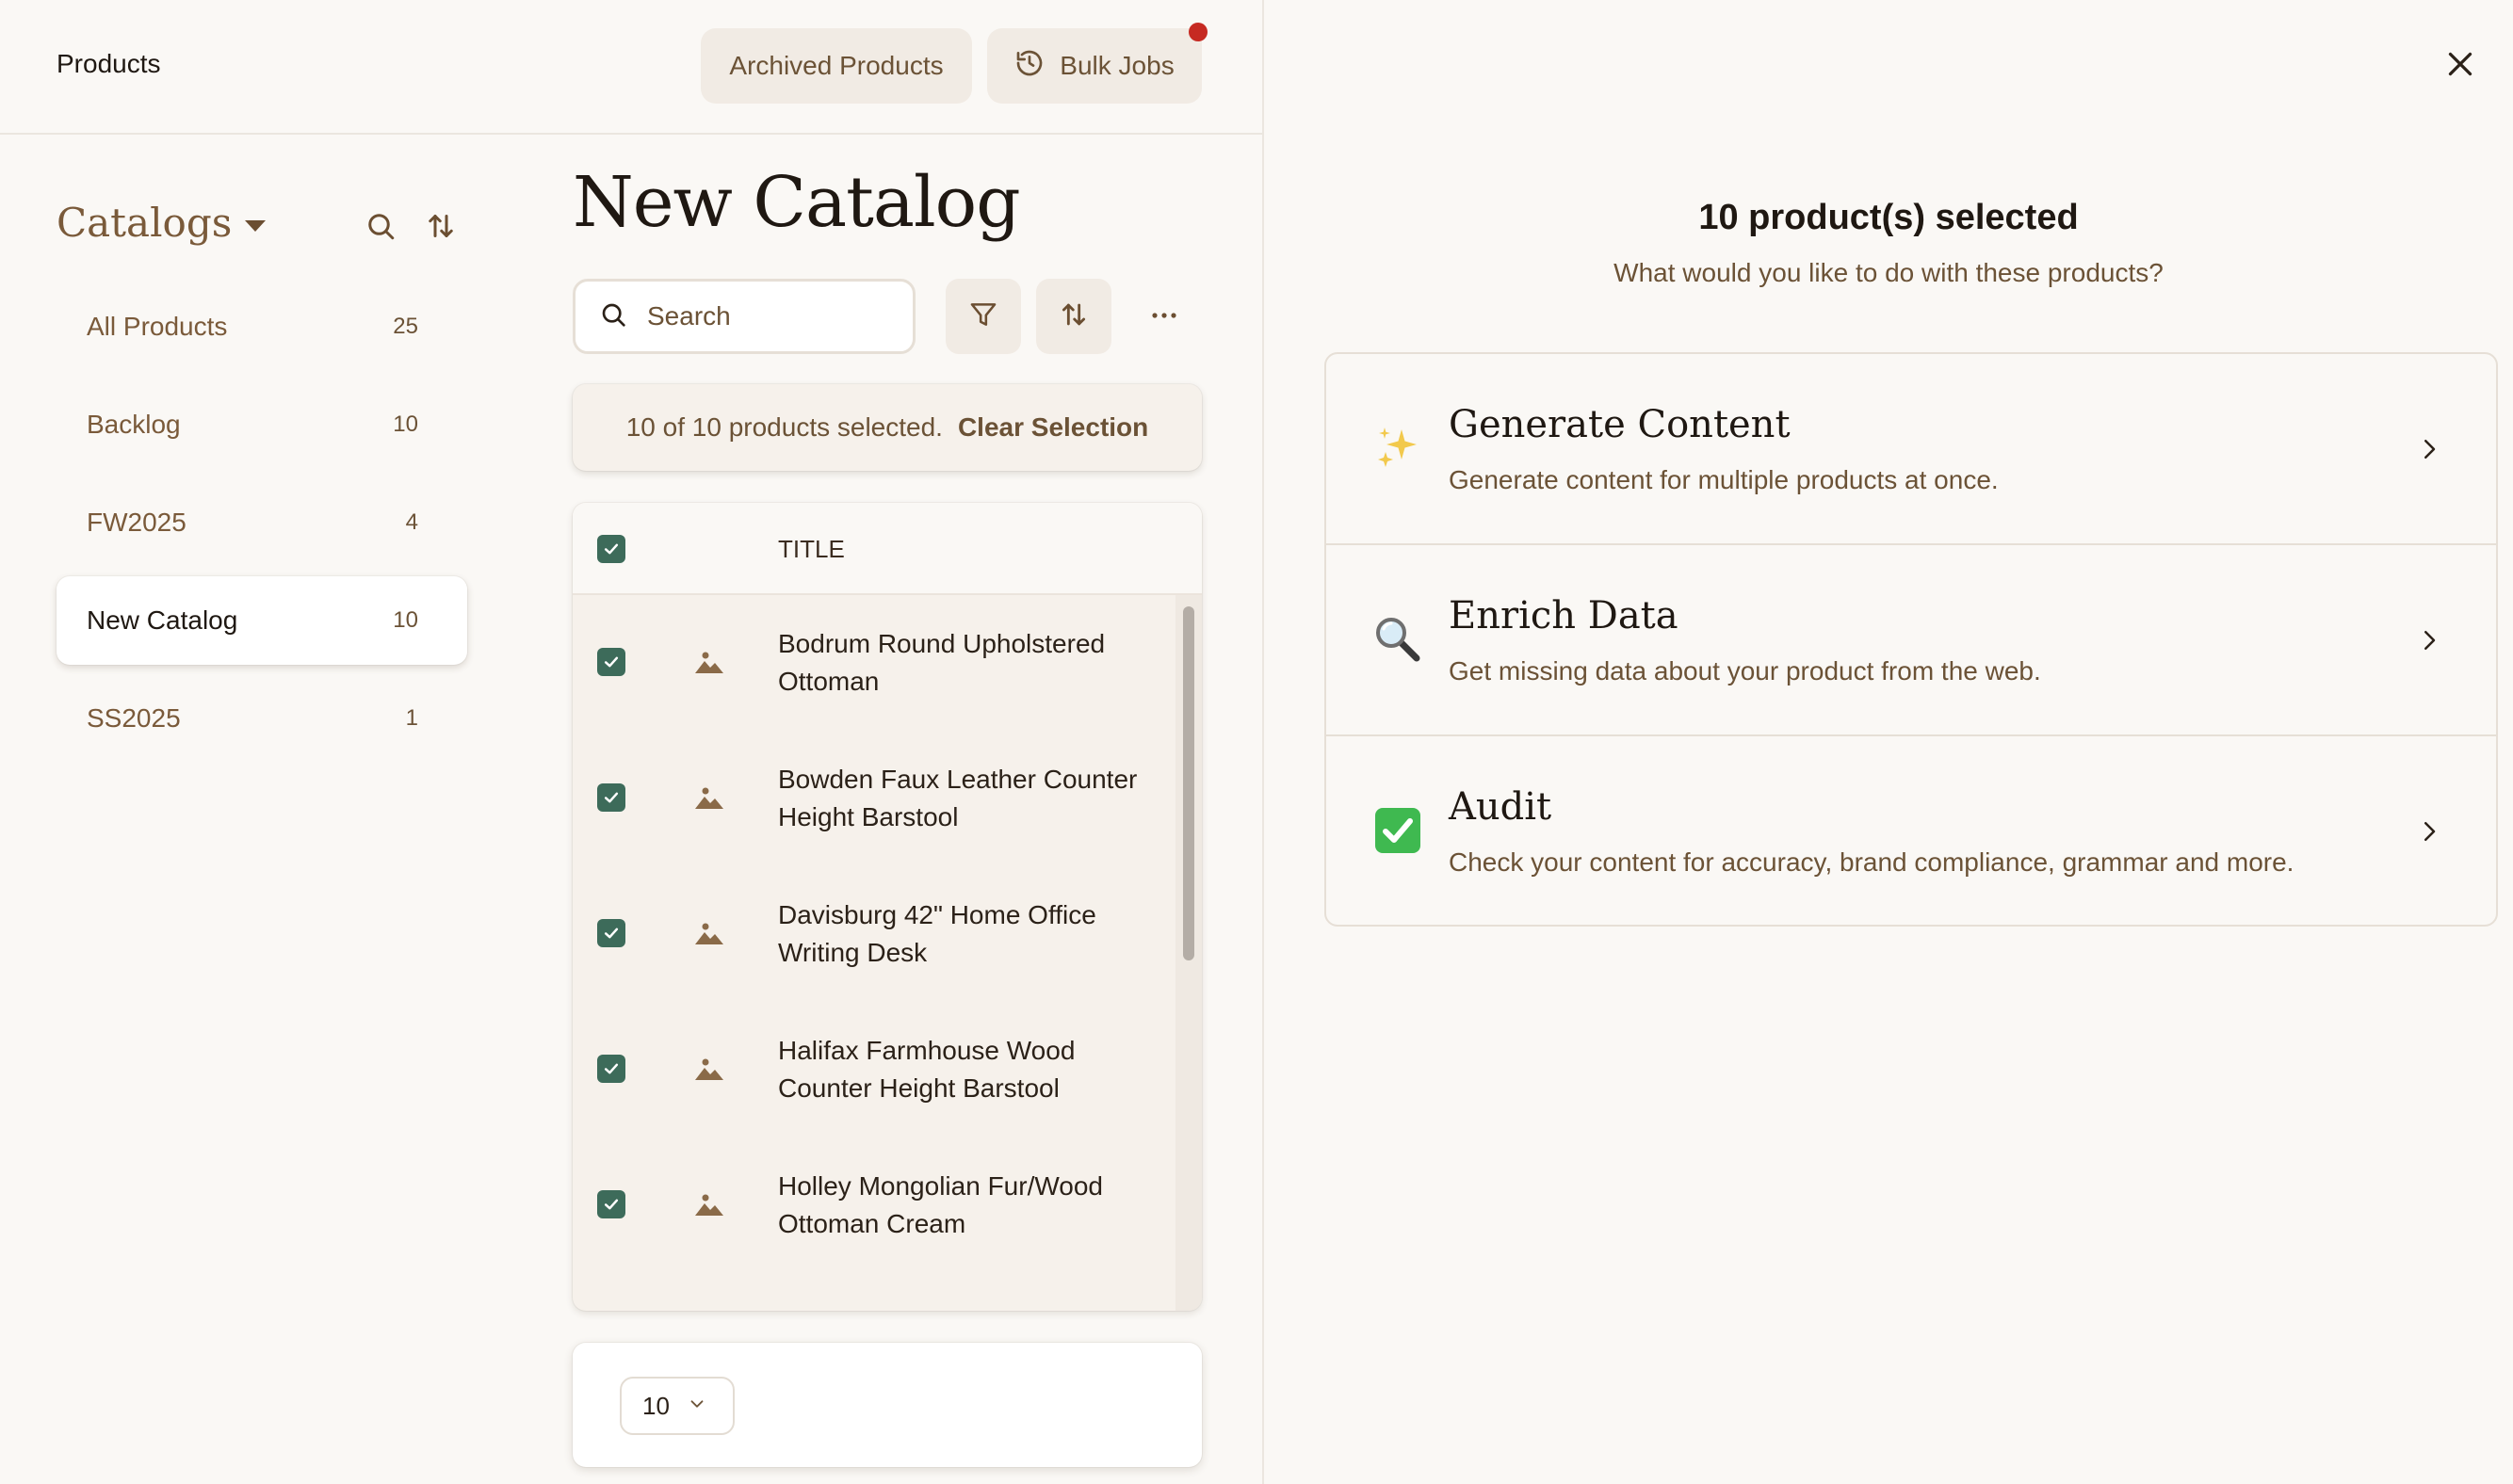 Image resolution: width=2513 pixels, height=1484 pixels. I want to click on action-title: Audit, so click(1500, 807).